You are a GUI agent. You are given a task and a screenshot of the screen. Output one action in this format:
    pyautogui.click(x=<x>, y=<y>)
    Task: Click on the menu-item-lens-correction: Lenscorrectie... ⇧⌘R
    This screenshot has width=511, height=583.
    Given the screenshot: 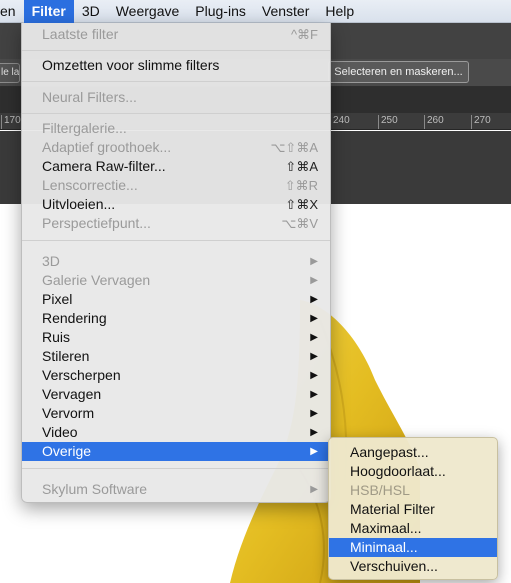 What is the action you would take?
    pyautogui.click(x=176, y=185)
    